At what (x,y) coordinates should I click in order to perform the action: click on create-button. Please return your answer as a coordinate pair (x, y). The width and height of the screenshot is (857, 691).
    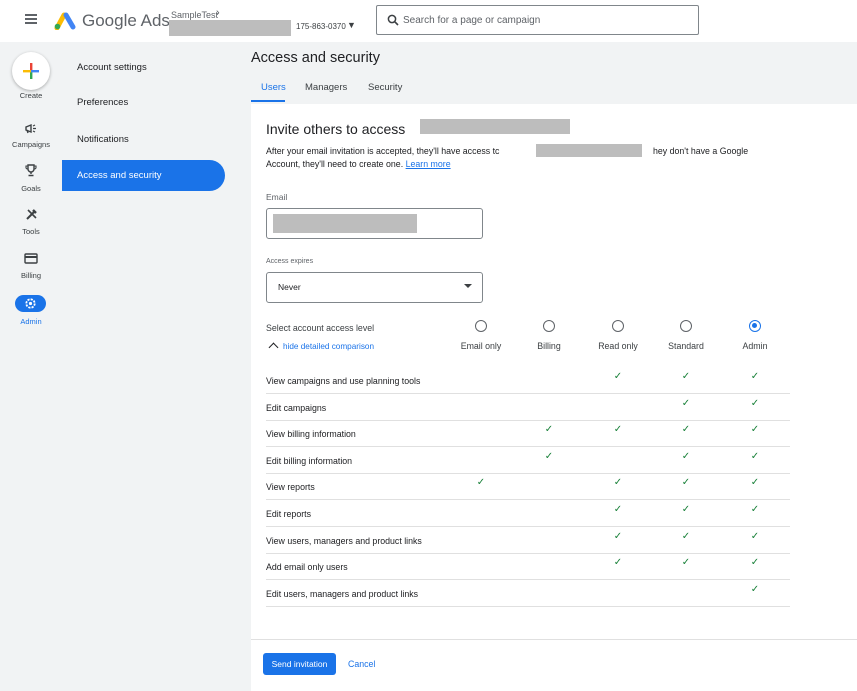
    Looking at the image, I should click on (31, 71).